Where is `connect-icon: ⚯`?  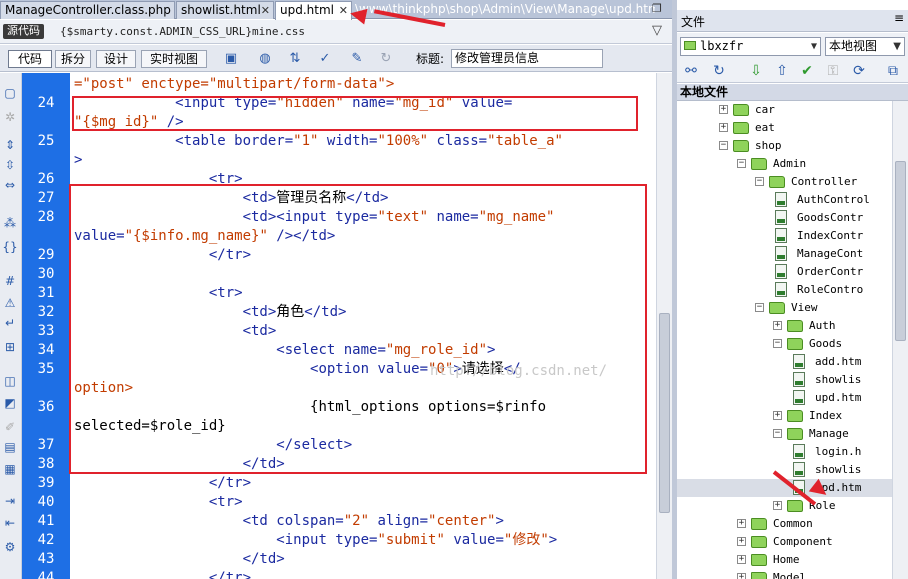
connect-icon: ⚯ is located at coordinates (691, 71).